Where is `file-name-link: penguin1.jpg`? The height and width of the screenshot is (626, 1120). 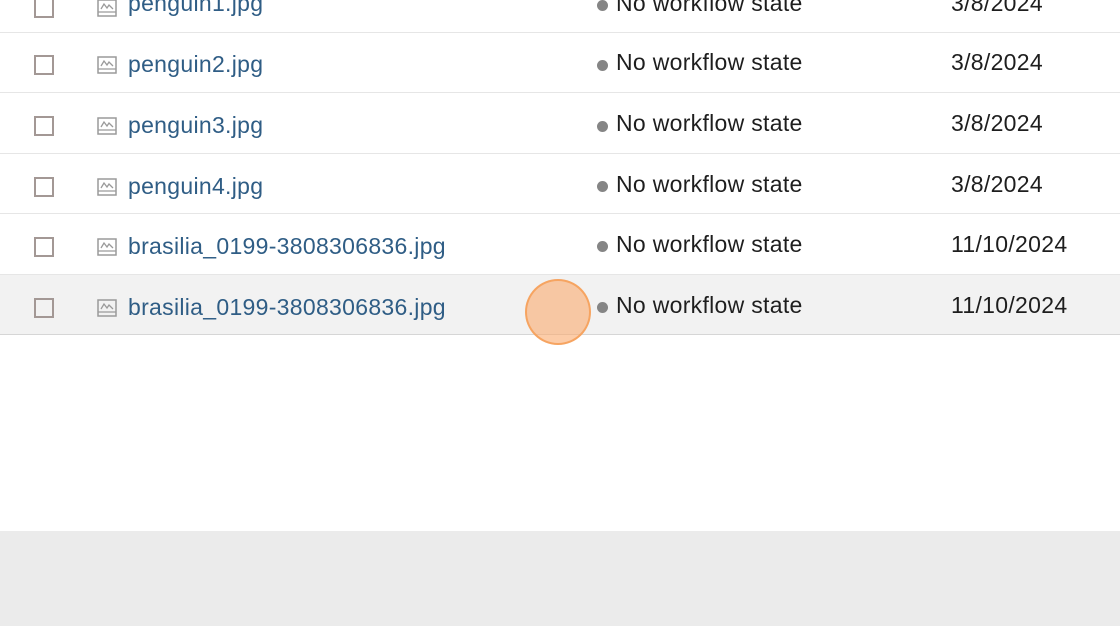
file-name-link: penguin1.jpg is located at coordinates (195, 8).